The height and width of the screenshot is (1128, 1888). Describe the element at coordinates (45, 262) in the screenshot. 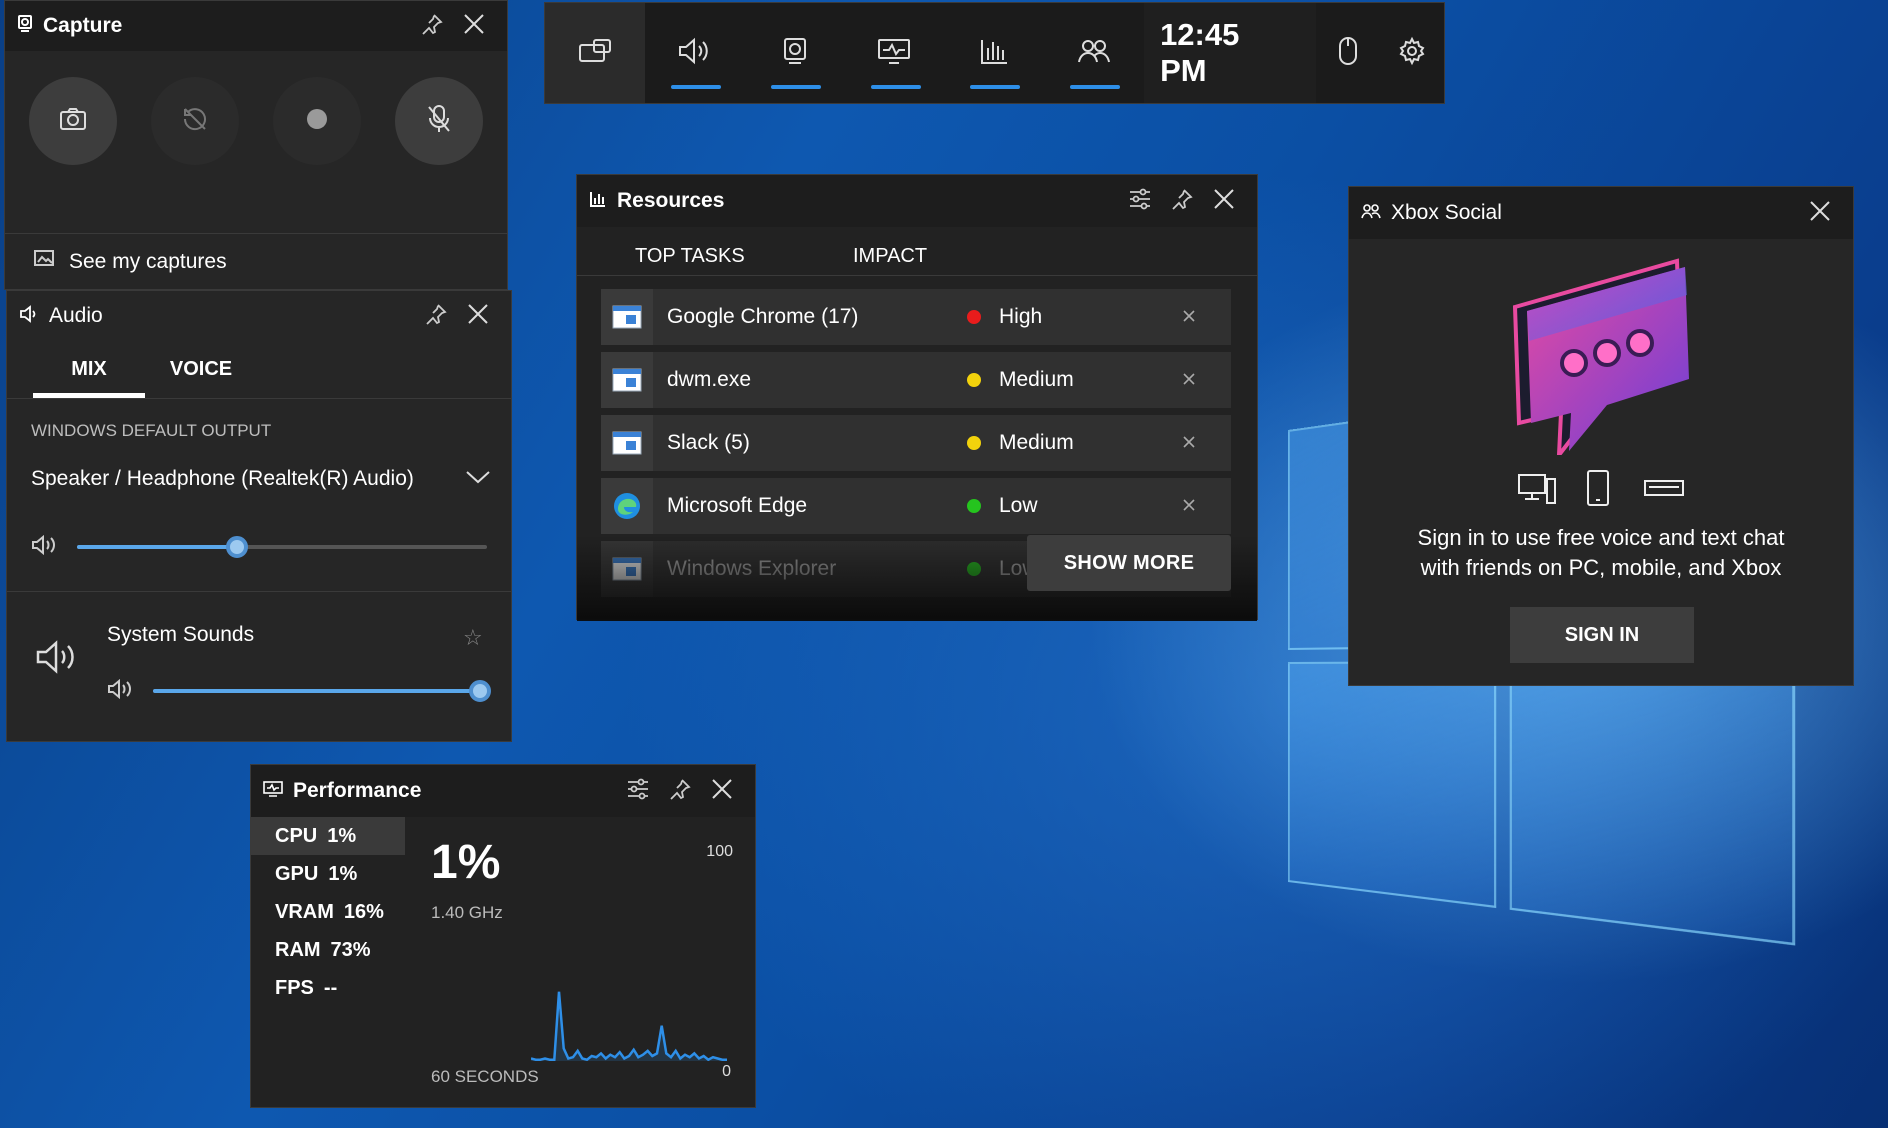

I see `gallery-icon` at that location.